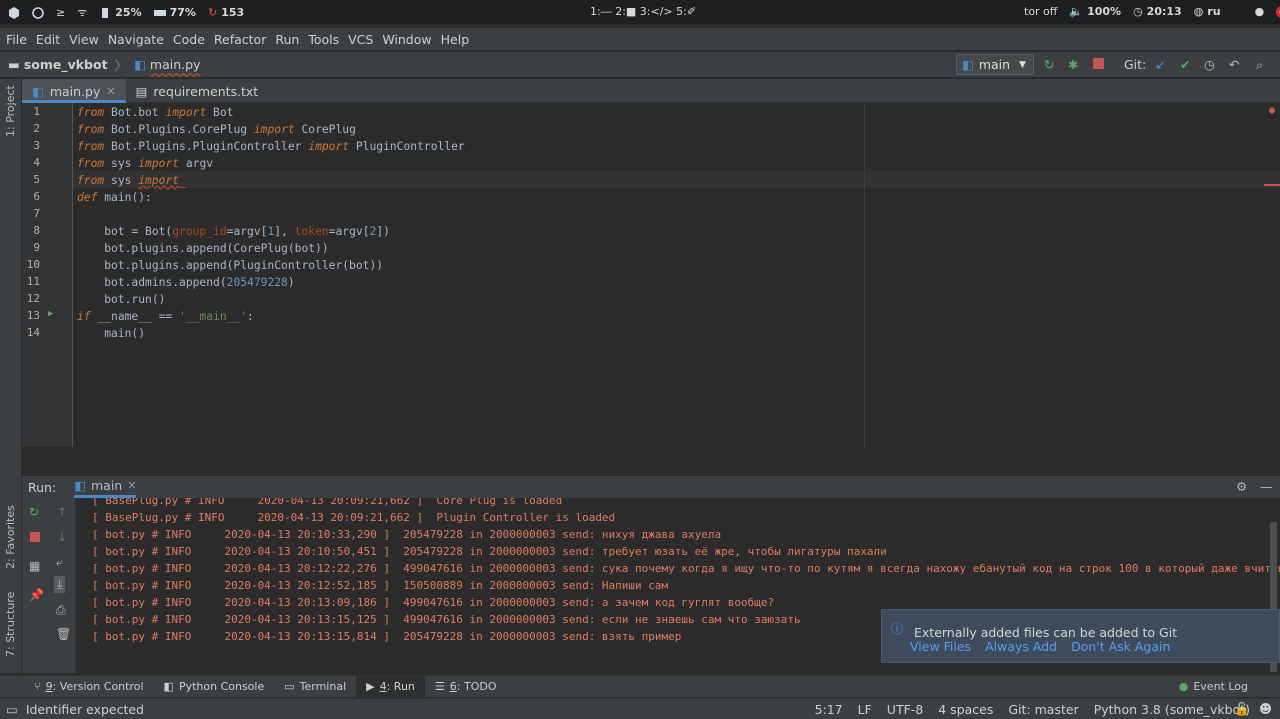 Image resolution: width=1280 pixels, height=719 pixels. Describe the element at coordinates (1211, 64) in the screenshot. I see `git-history-icon: ◷` at that location.